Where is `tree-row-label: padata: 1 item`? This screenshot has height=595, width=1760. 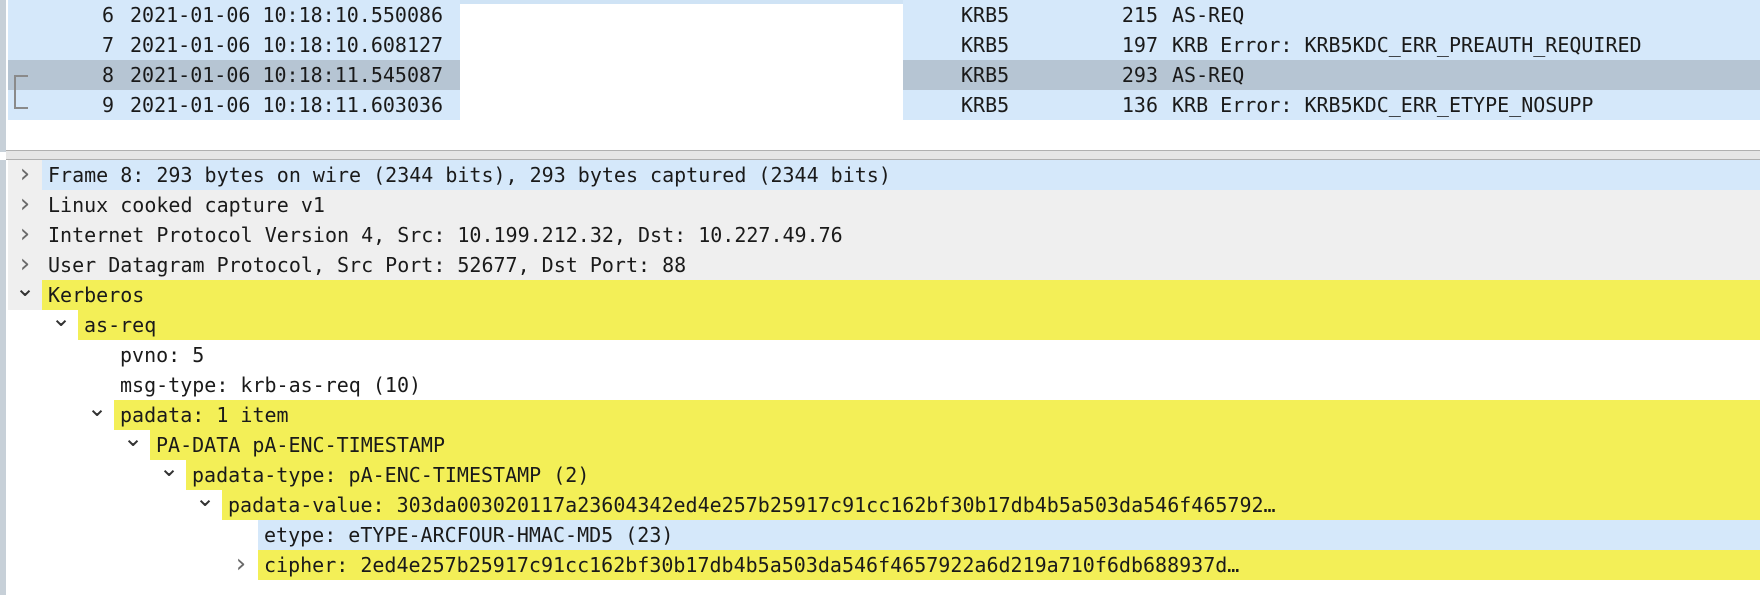
tree-row-label: padata: 1 item is located at coordinates (204, 415).